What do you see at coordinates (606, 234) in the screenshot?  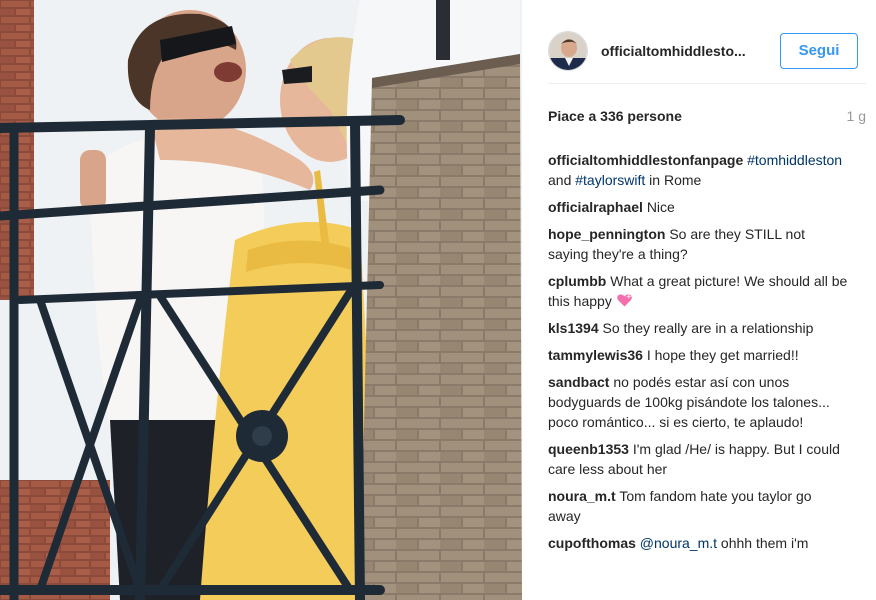 I see `comment-author: hope_pennington` at bounding box center [606, 234].